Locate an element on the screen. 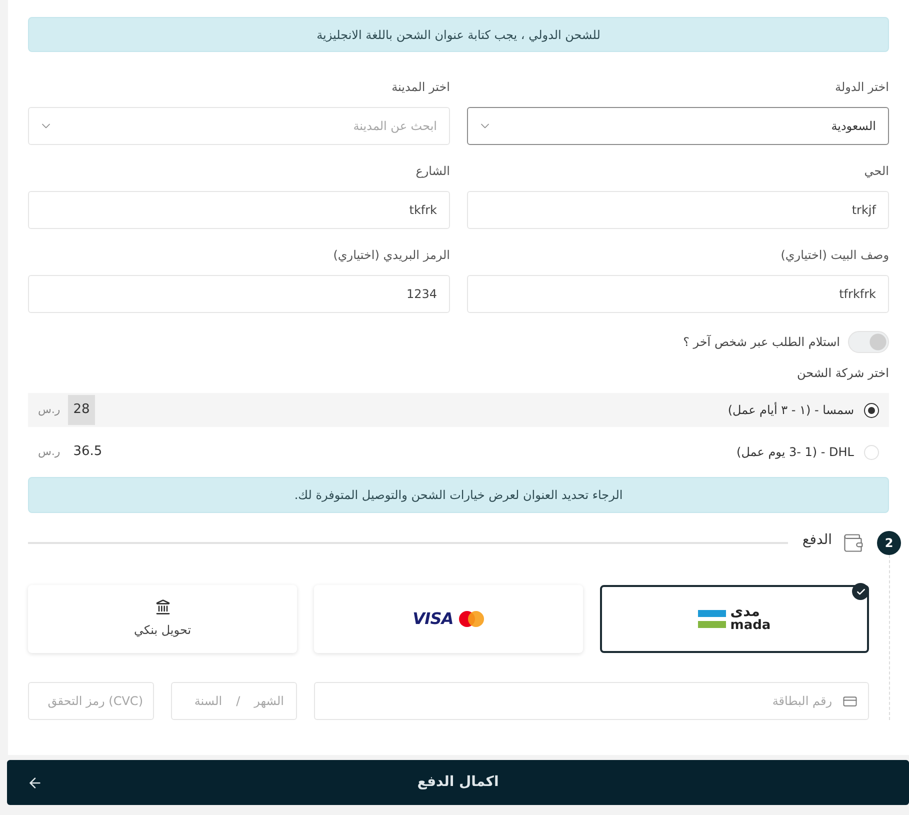 This screenshot has height=815, width=909. radio-button is located at coordinates (871, 410).